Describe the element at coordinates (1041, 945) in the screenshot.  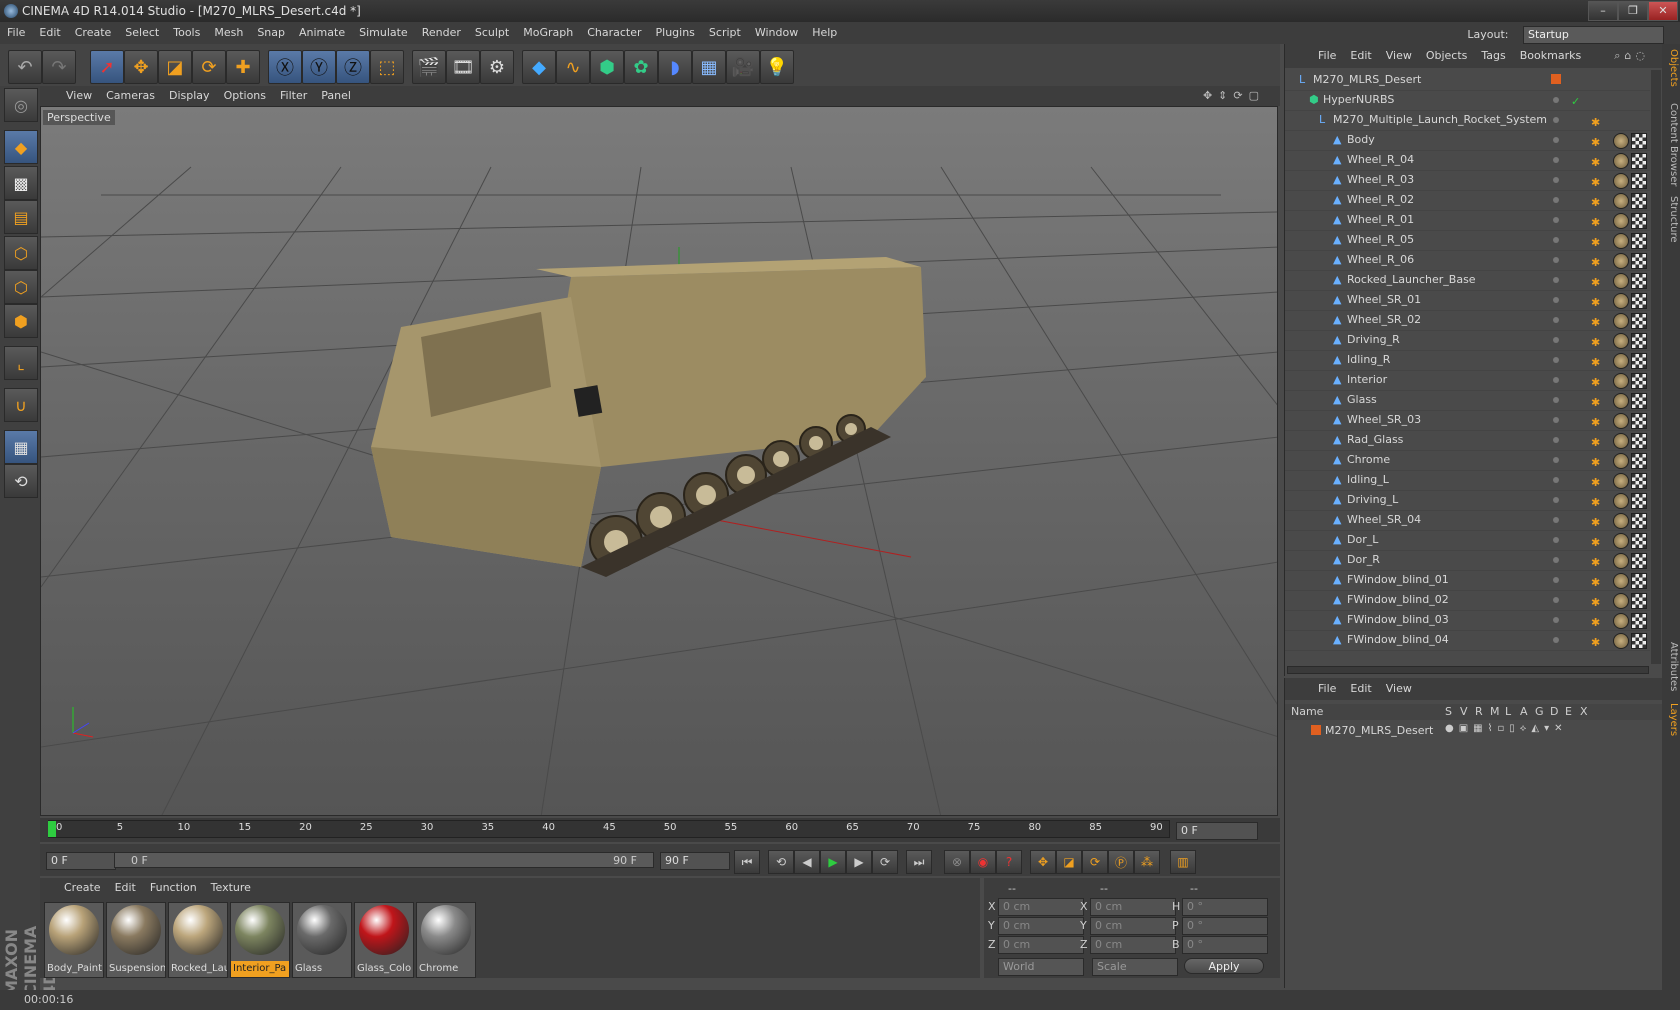
I see `coord-value-field: 0 cm` at that location.